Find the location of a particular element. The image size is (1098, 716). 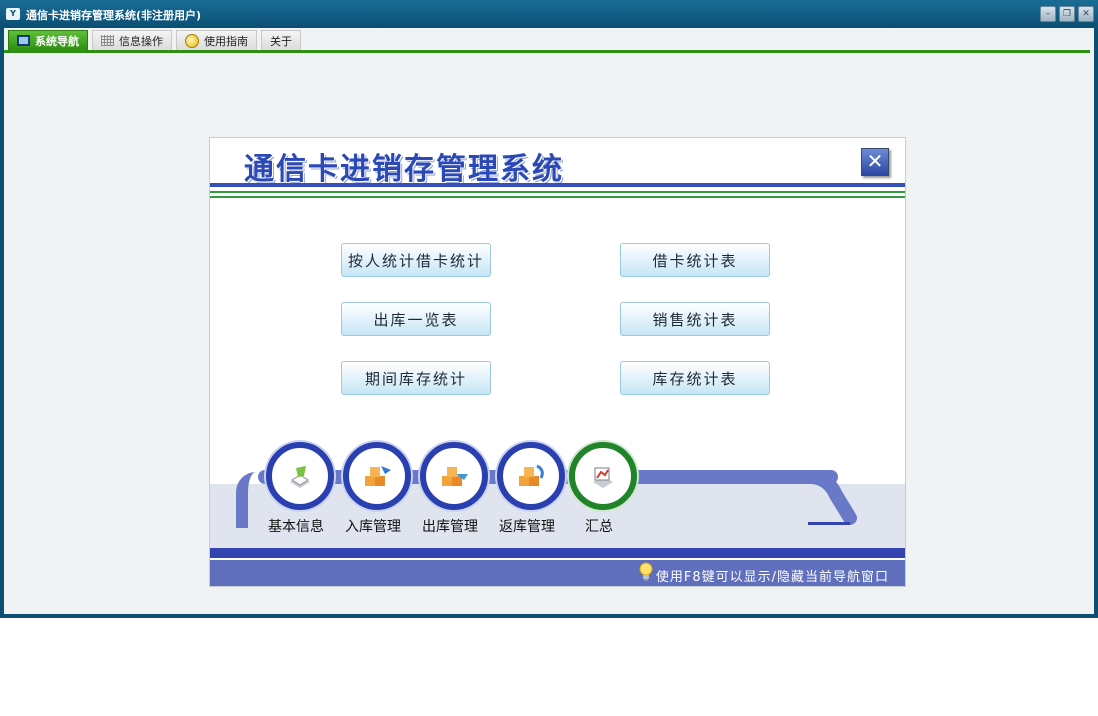

title-bar: Y 通信卡进销存管理系统(非注册用户) – ❐ ✕ is located at coordinates (549, 14).